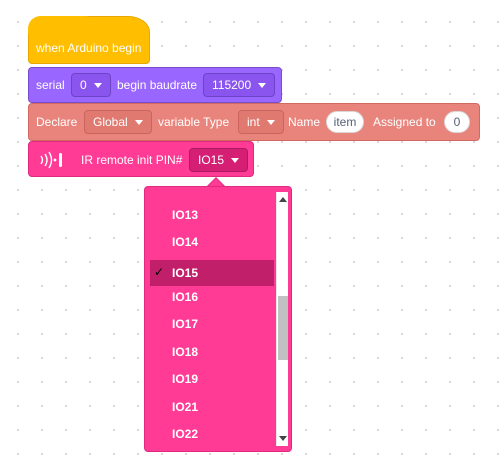 Image resolution: width=500 pixels, height=468 pixels. What do you see at coordinates (212, 434) in the screenshot?
I see `dropdown-option-io22: IO22` at bounding box center [212, 434].